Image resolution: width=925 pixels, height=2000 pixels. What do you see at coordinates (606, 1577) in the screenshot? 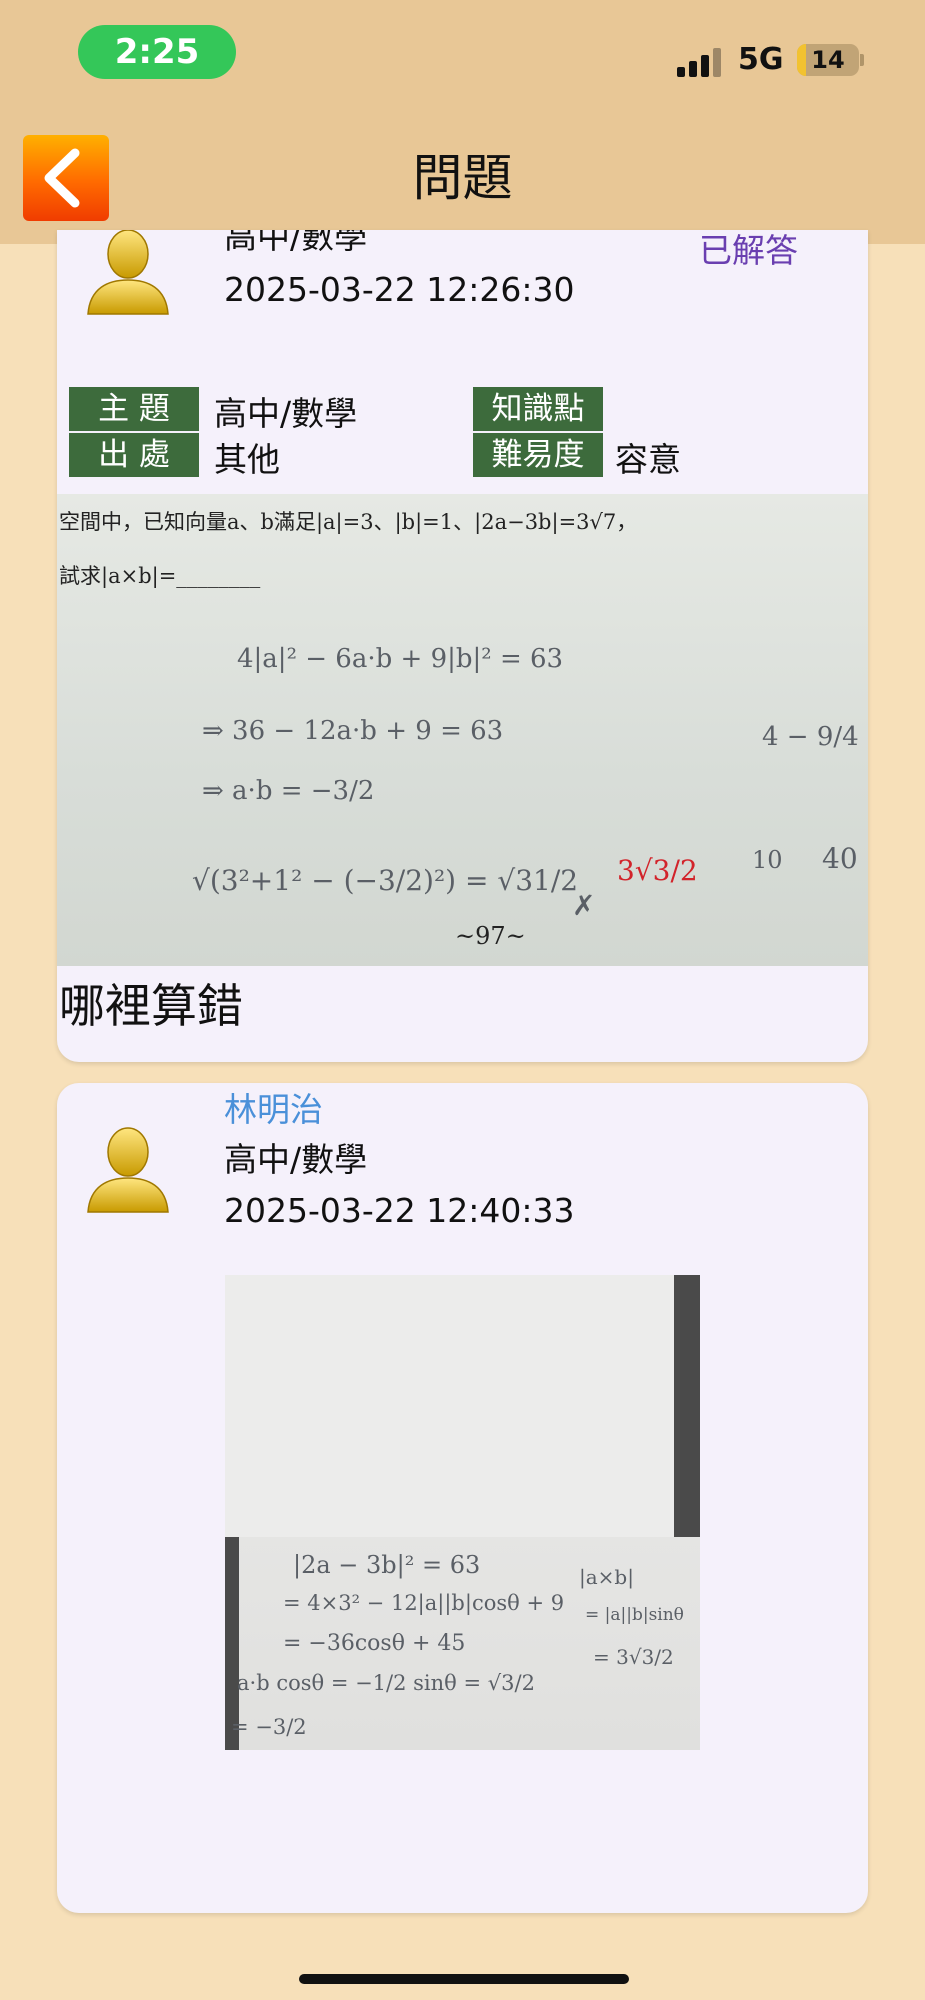
I see `side-note-1: |a×b|` at bounding box center [606, 1577].